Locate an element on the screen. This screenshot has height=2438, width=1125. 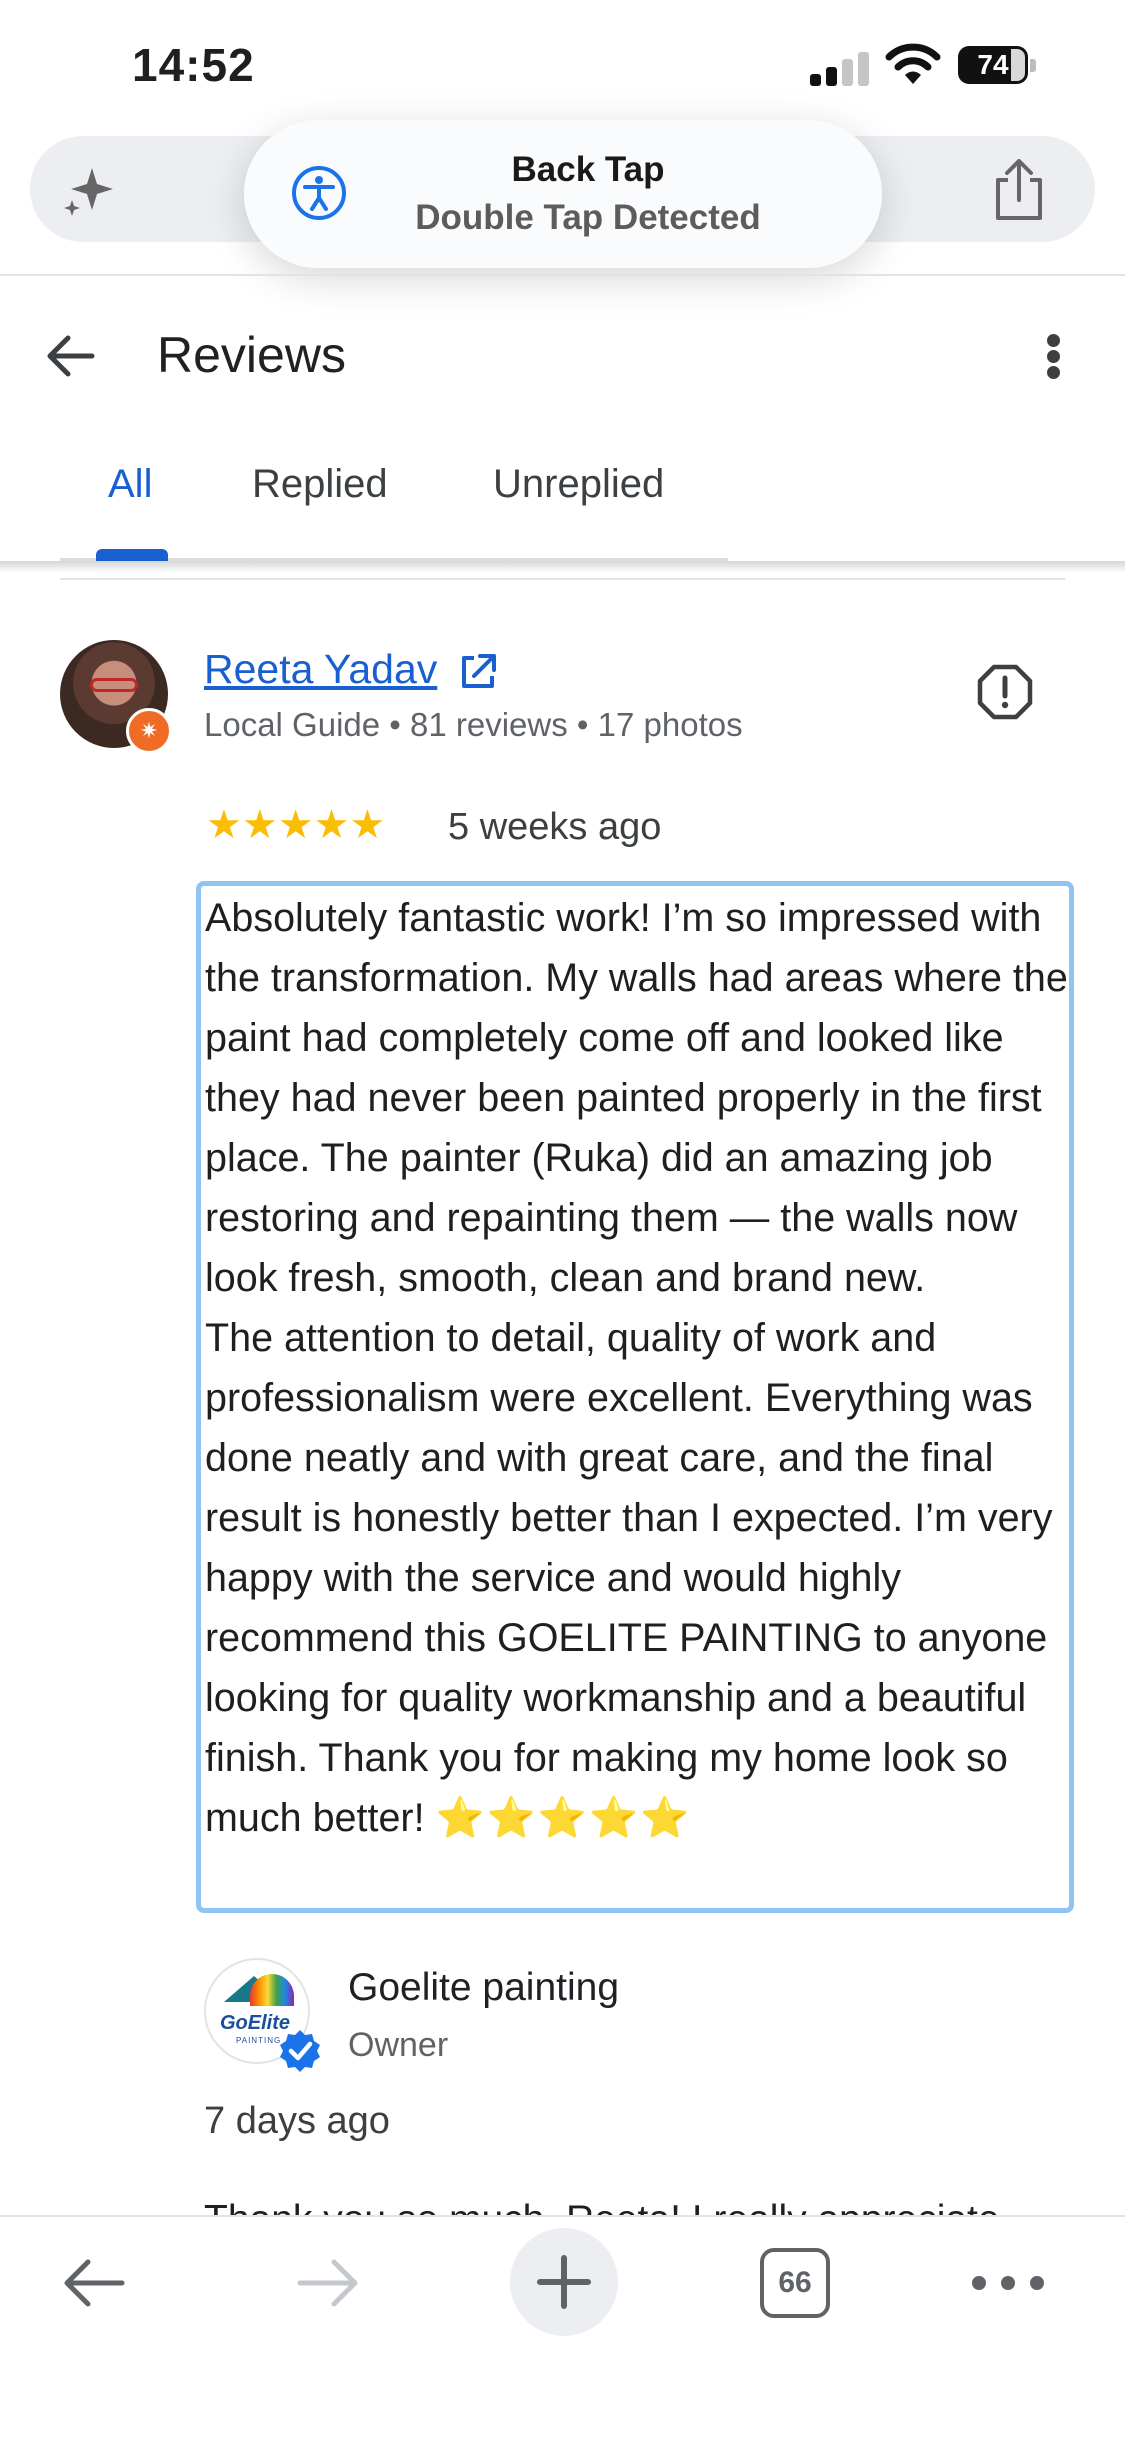
owner-name: Goelite painting is located at coordinates (484, 1987).